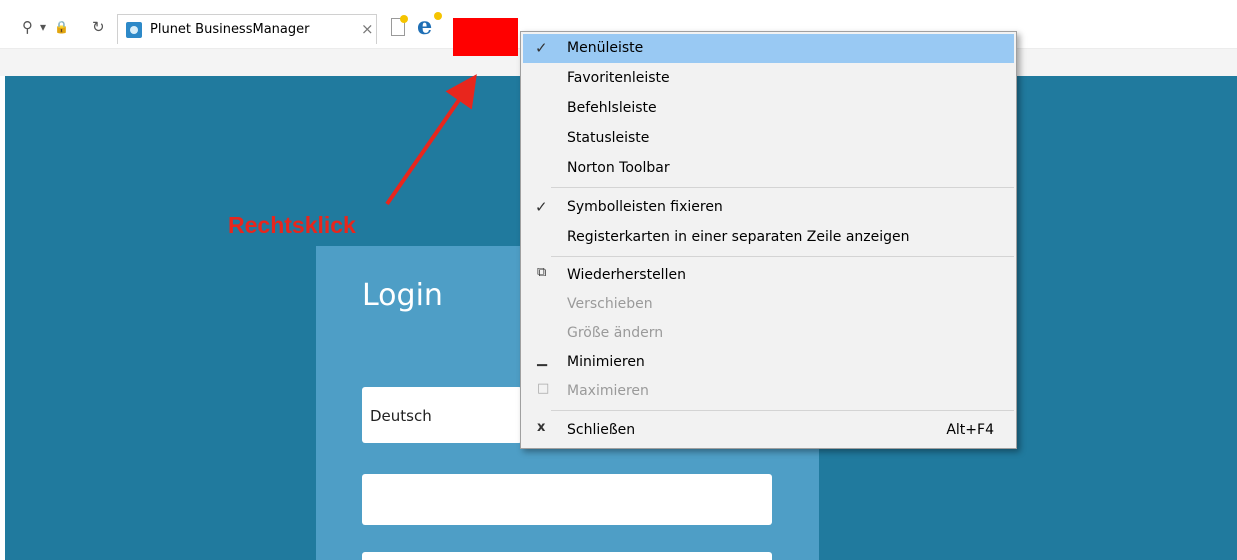 This screenshot has height=560, width=1237. What do you see at coordinates (645, 207) in the screenshot?
I see `menu-item-label: Symbolleisten fixieren` at bounding box center [645, 207].